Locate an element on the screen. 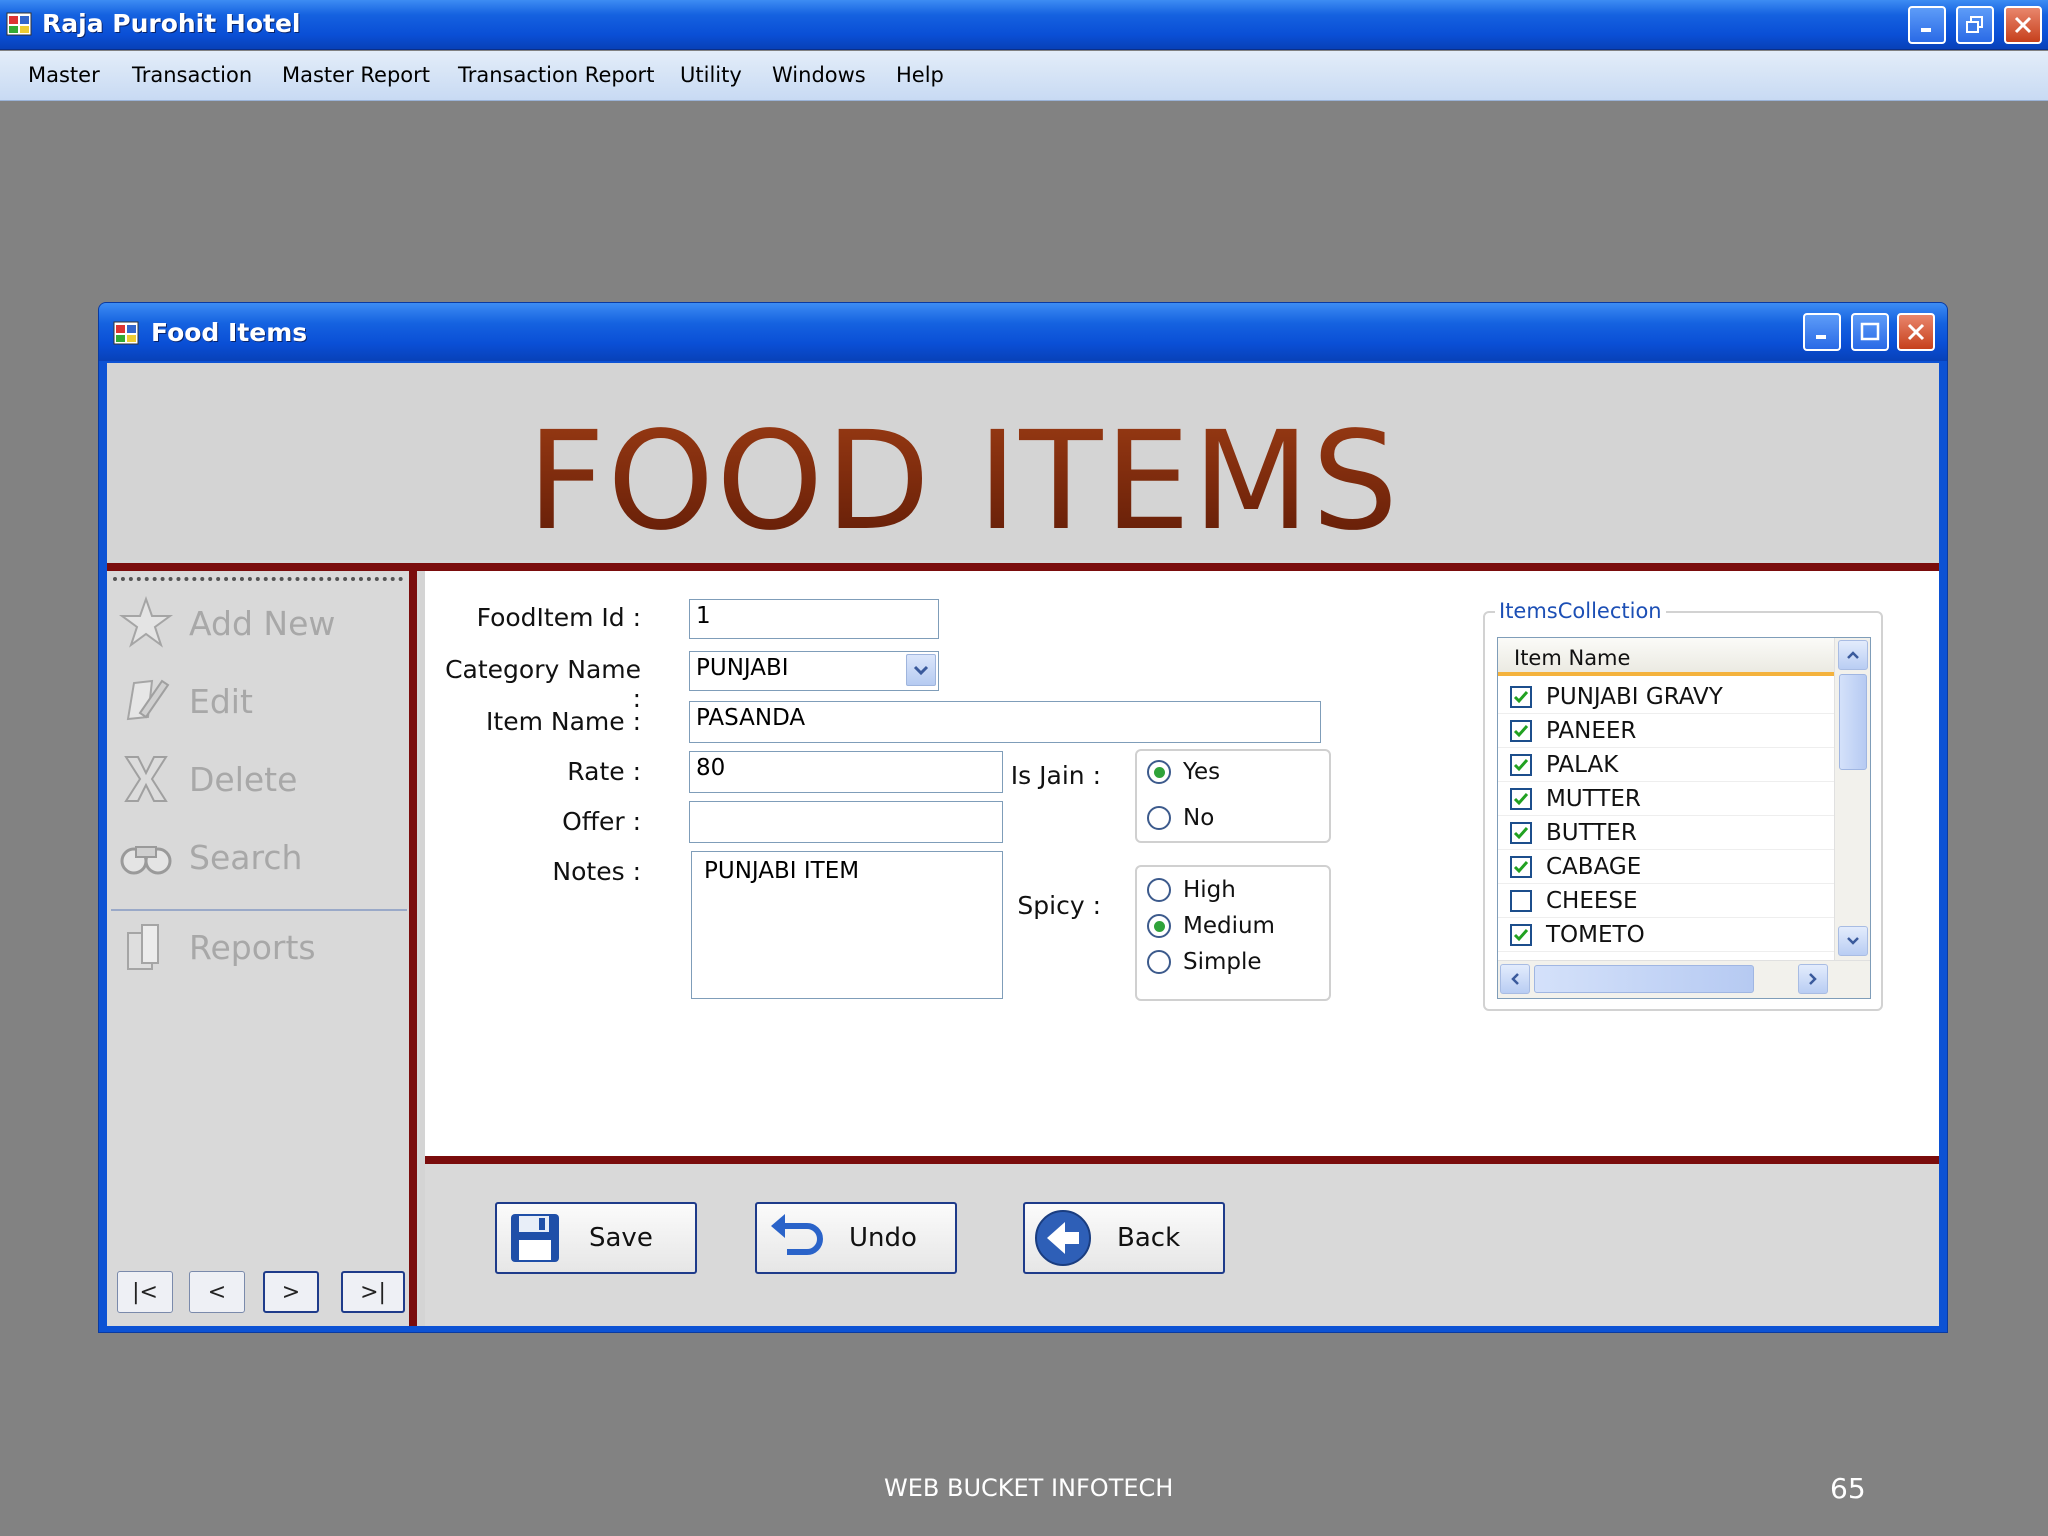 This screenshot has height=1536, width=2048. banner-divider is located at coordinates (1023, 567).